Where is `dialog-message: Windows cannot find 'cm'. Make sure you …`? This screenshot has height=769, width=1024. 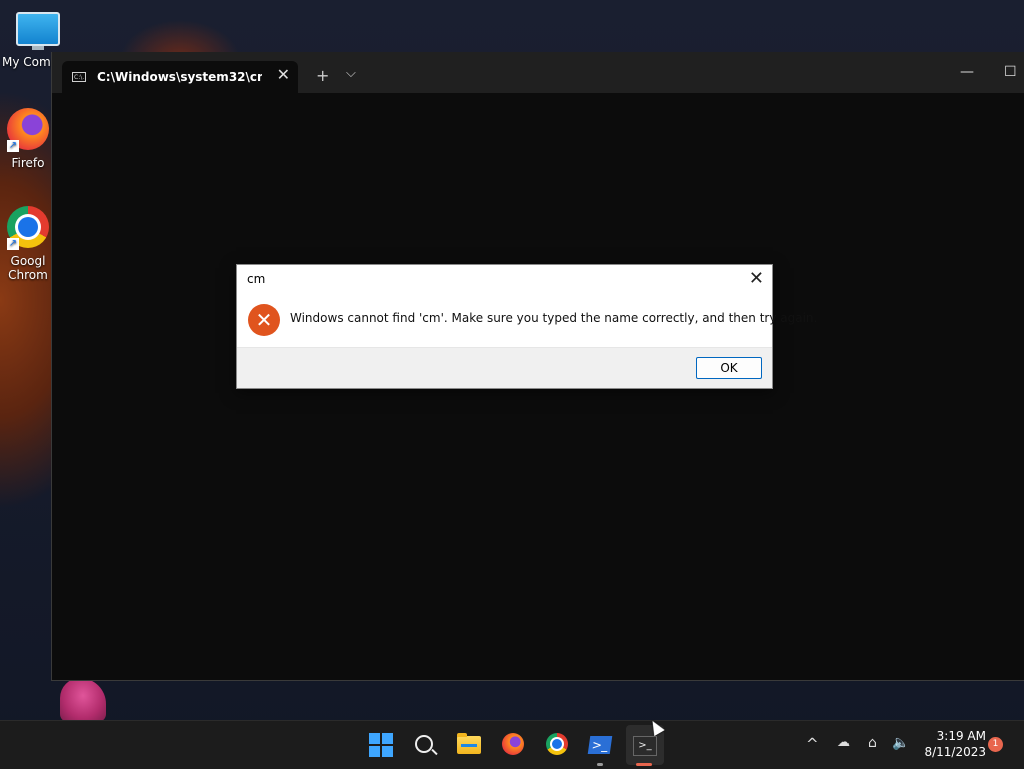
dialog-message: Windows cannot find 'cm'. Make sure you … is located at coordinates (554, 318).